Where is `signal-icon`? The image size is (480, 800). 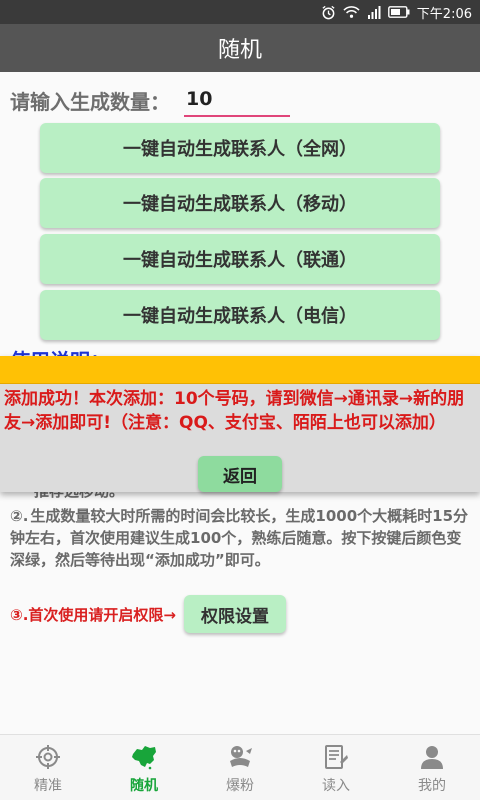
signal-icon is located at coordinates (374, 12).